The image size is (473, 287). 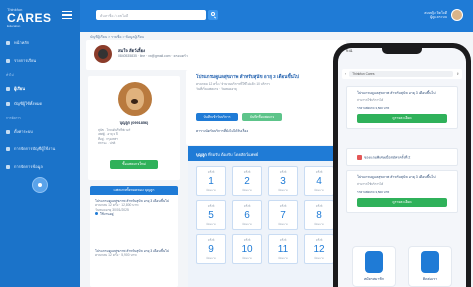 What do you see at coordinates (349, 51) in the screenshot?
I see `phone-time: 9:41` at bounding box center [349, 51].